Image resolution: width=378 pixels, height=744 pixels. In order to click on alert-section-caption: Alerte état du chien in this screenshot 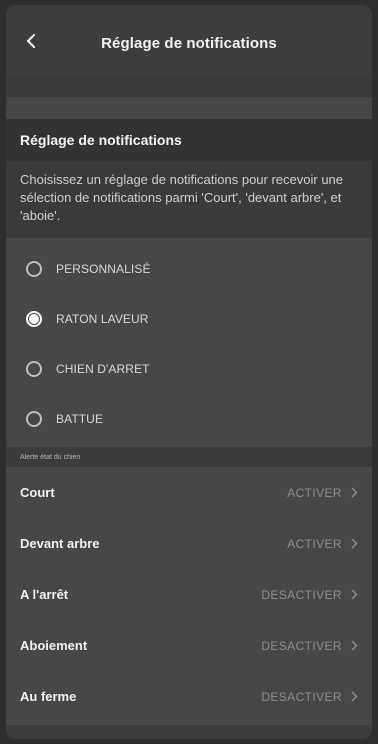, I will do `click(189, 457)`.